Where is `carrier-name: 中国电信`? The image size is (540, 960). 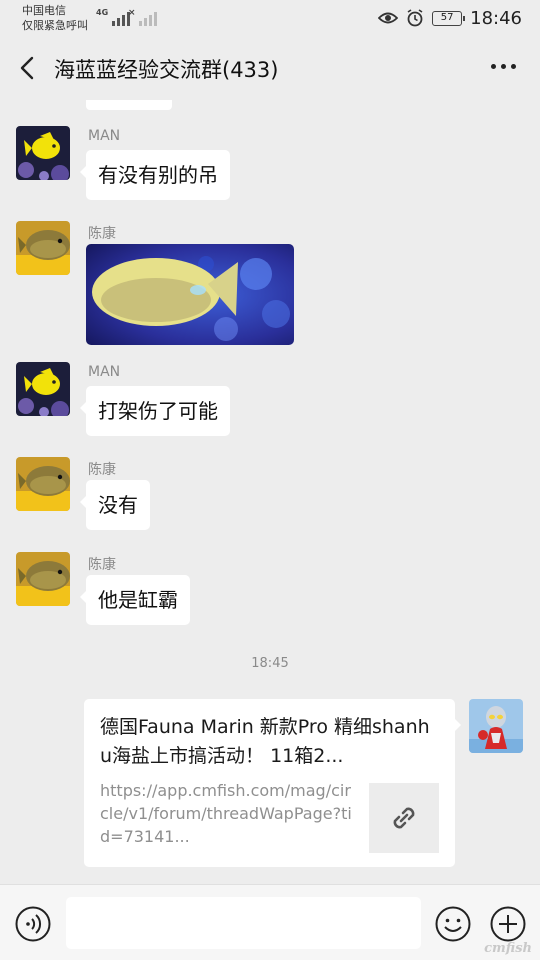
carrier-name: 中国电信 is located at coordinates (44, 10).